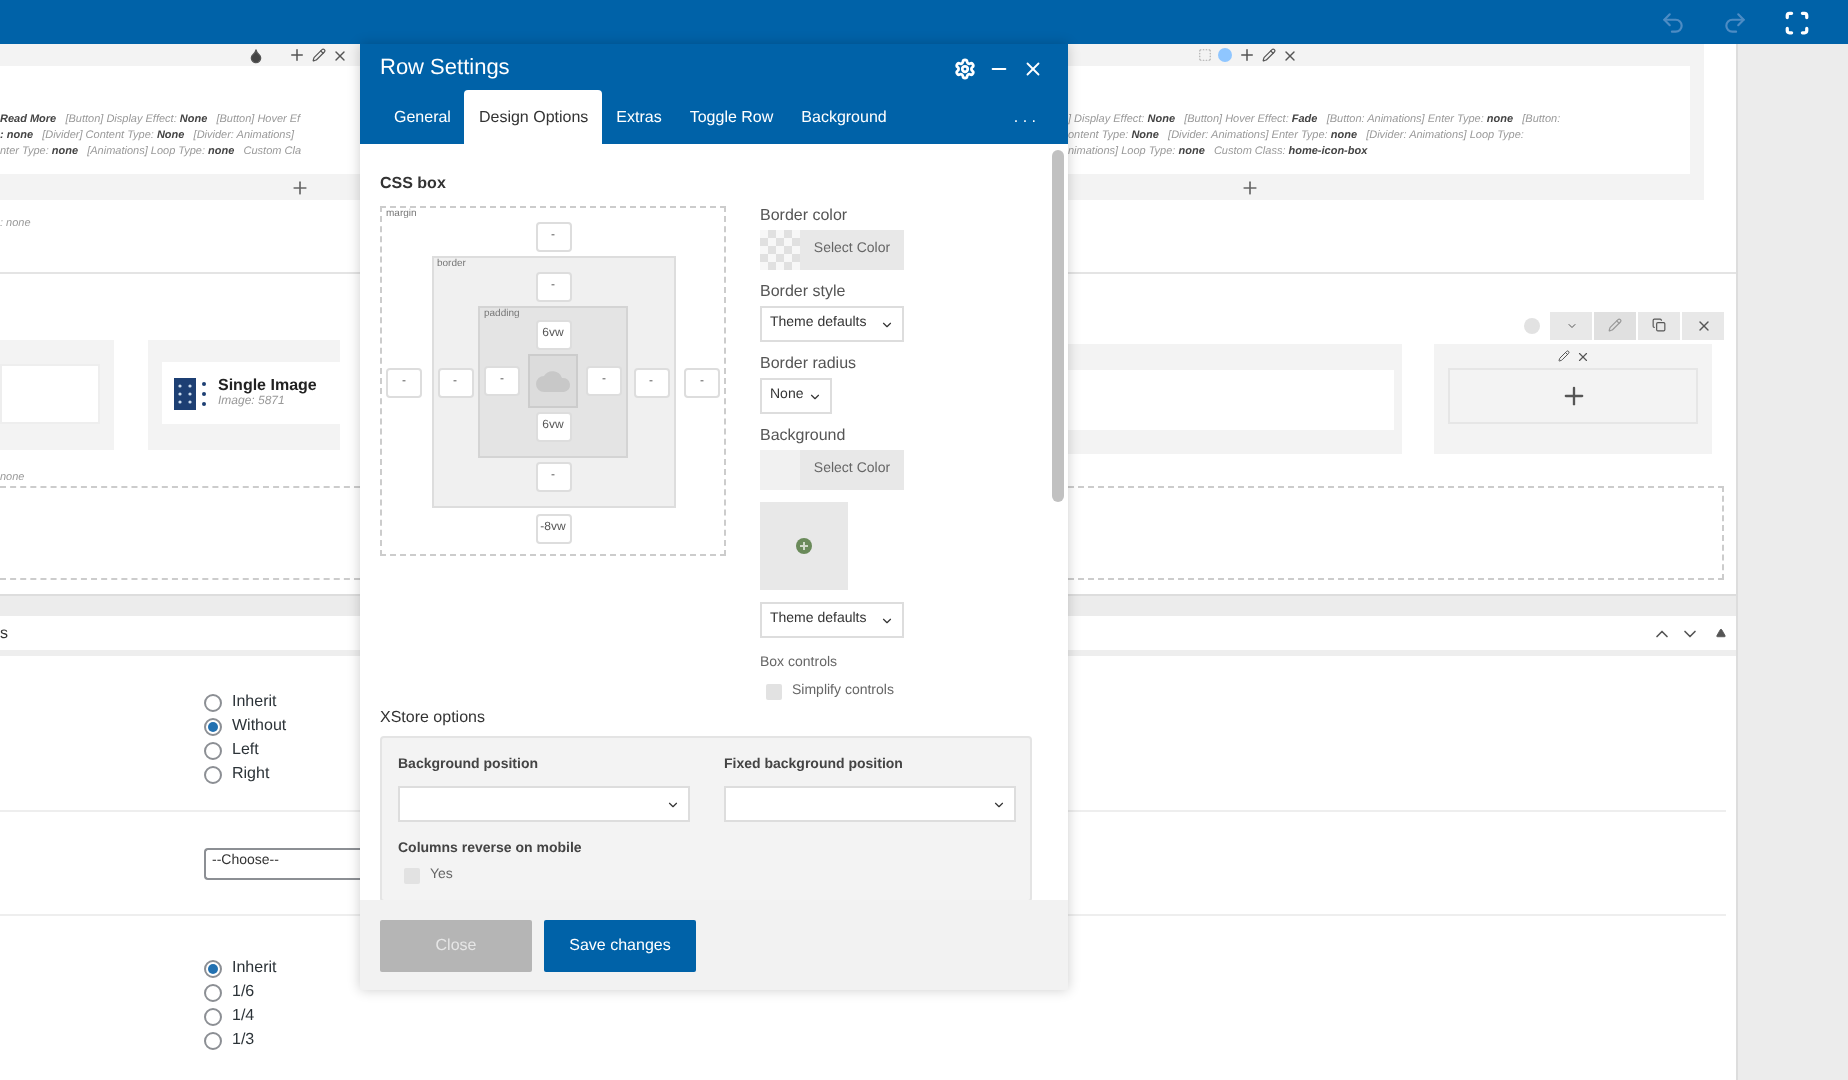 The image size is (1848, 1080). I want to click on radio-label: 1/6, so click(243, 992).